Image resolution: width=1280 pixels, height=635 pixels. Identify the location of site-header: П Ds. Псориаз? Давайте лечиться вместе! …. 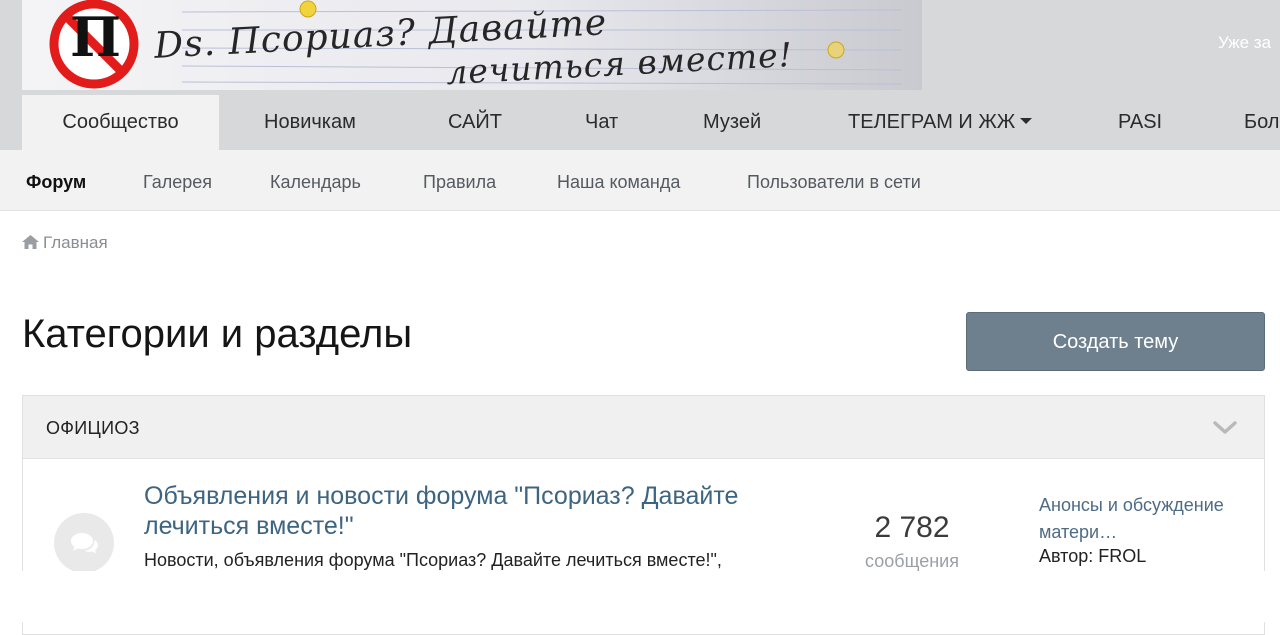
(640, 47).